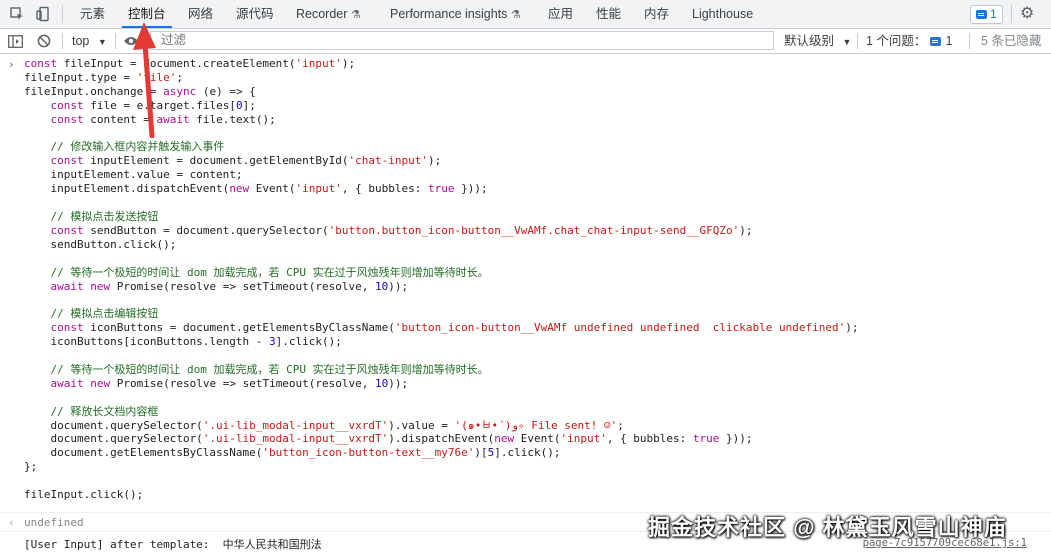 This screenshot has height=558, width=1051. Describe the element at coordinates (255, 14) in the screenshot. I see `tab-sources: 源代码` at that location.